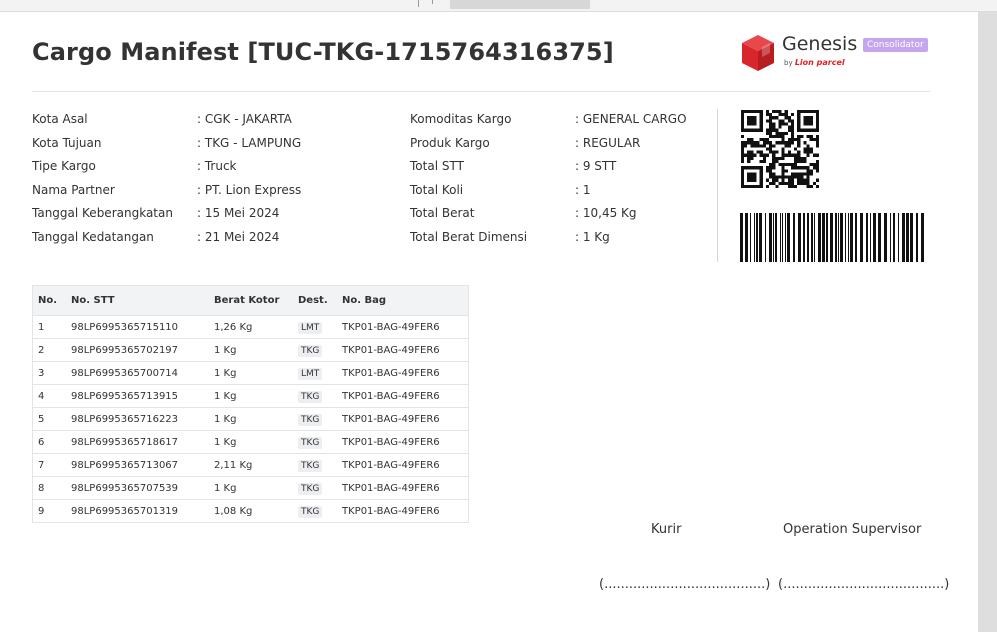  I want to click on cell-no: 8, so click(49, 488).